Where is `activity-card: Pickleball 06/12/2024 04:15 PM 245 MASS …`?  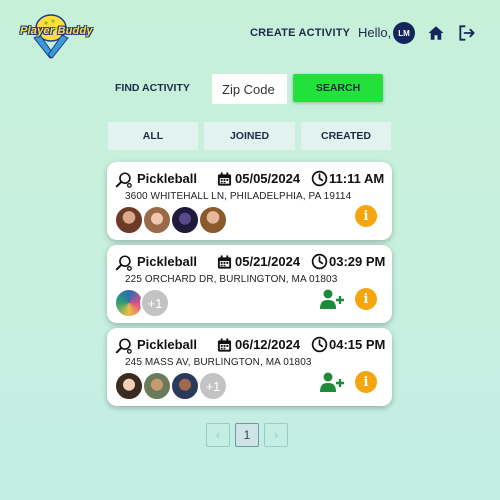
activity-card: Pickleball 06/12/2024 04:15 PM 245 MASS … is located at coordinates (249, 367).